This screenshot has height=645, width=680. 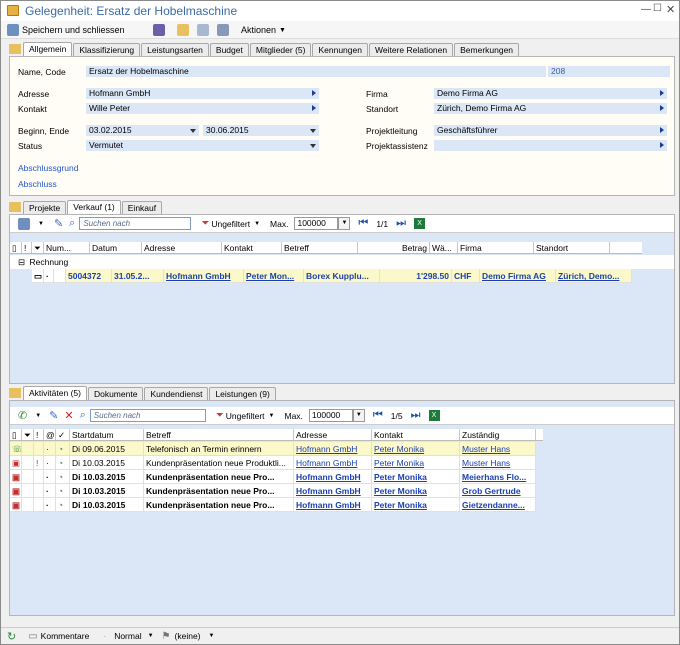 What do you see at coordinates (65, 636) in the screenshot?
I see `comments-button: Kommentare` at bounding box center [65, 636].